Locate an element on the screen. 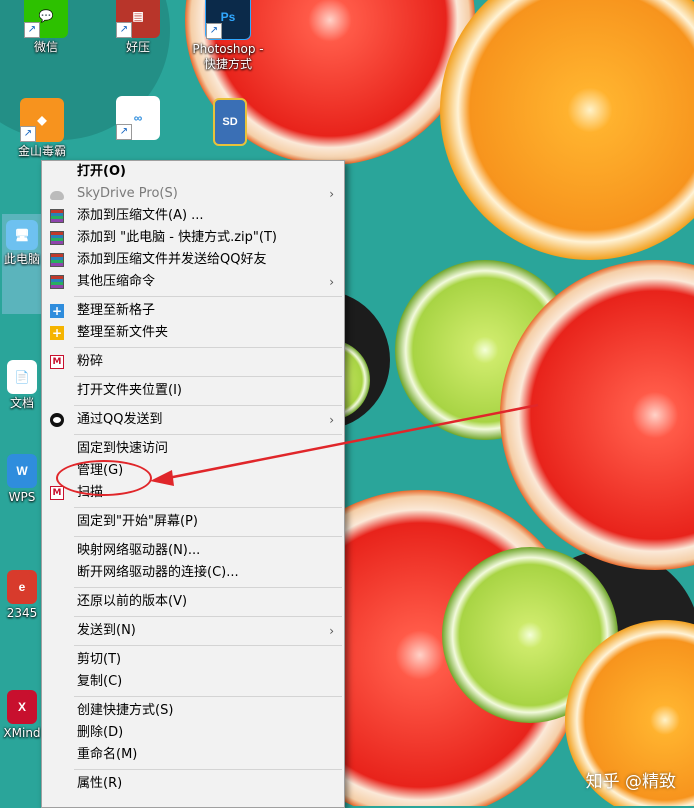 The width and height of the screenshot is (694, 808). watermark: 知乎 @精致 is located at coordinates (630, 782).